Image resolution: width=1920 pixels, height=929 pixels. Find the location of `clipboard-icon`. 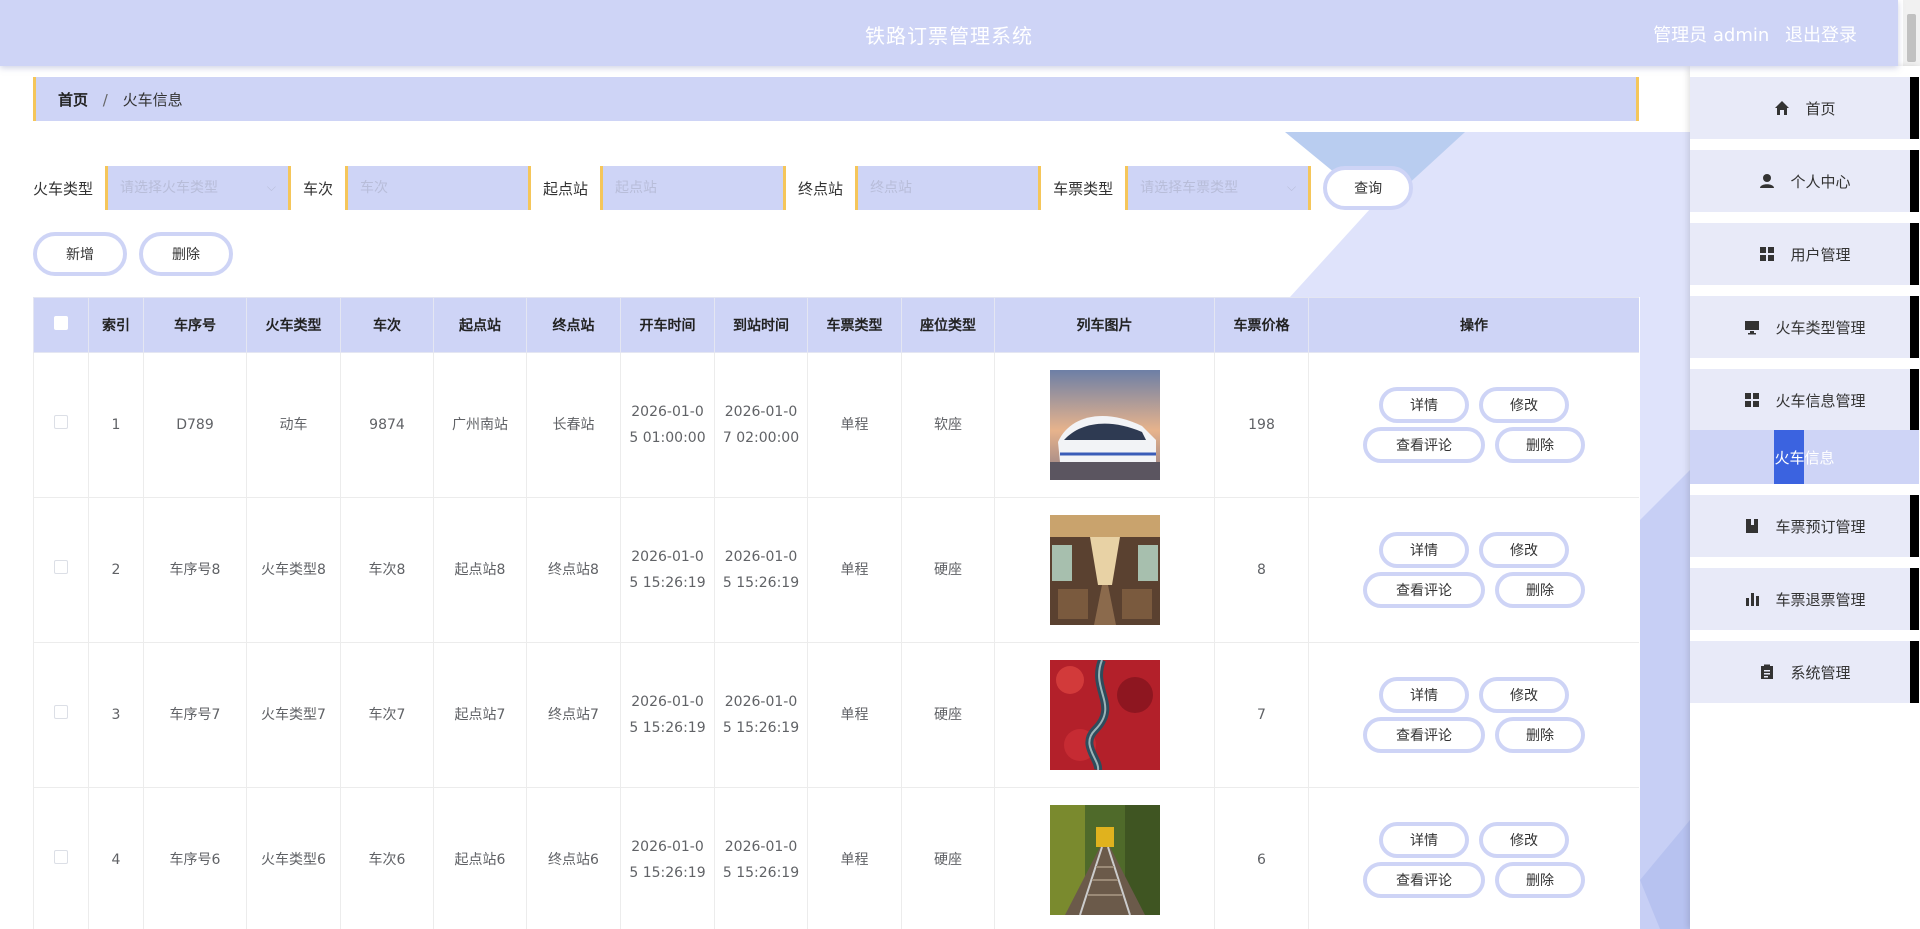

clipboard-icon is located at coordinates (1767, 672).